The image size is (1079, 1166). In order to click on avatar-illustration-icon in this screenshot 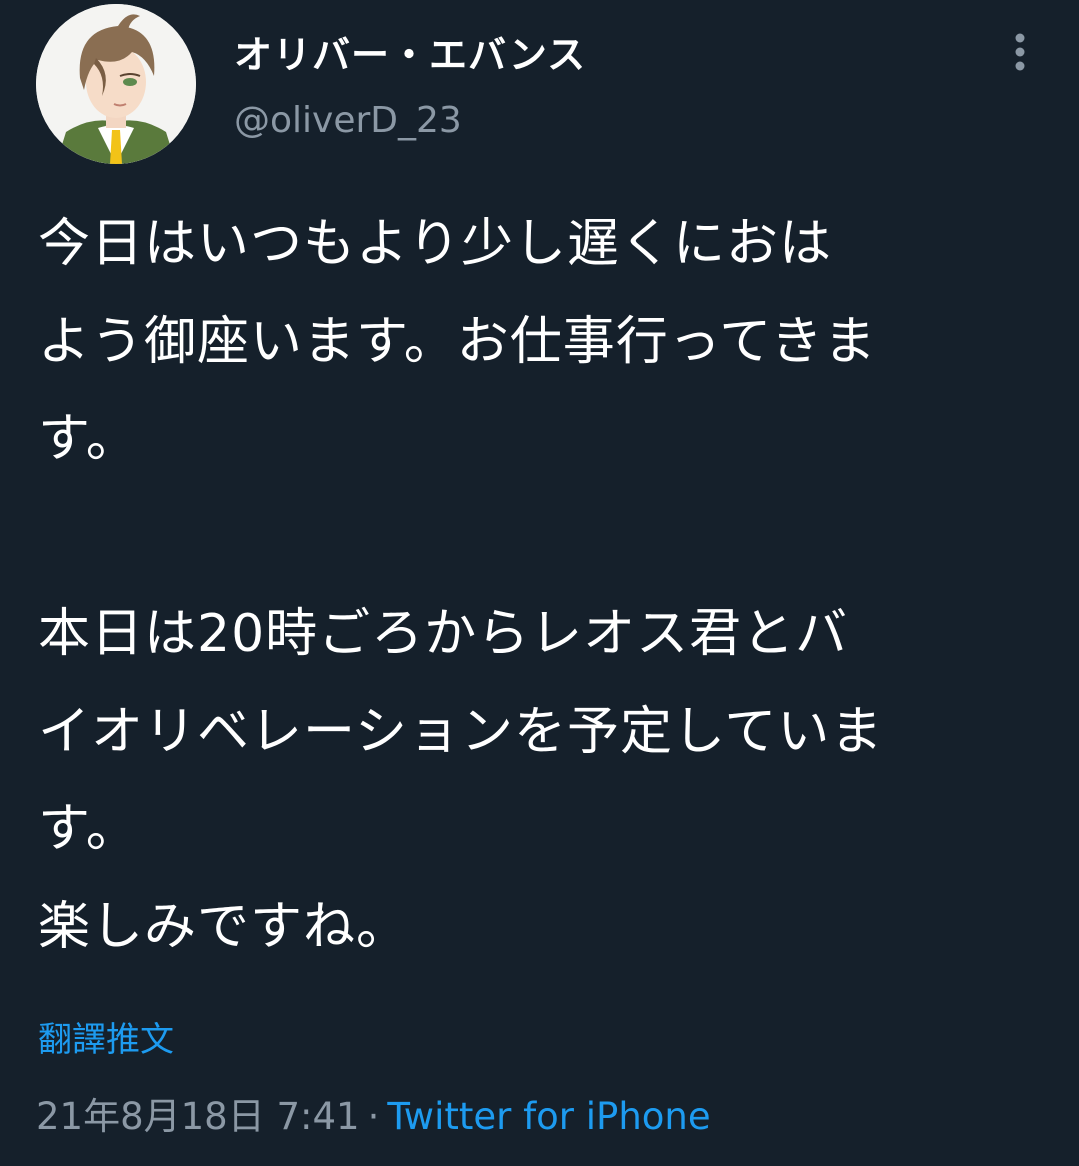, I will do `click(116, 84)`.